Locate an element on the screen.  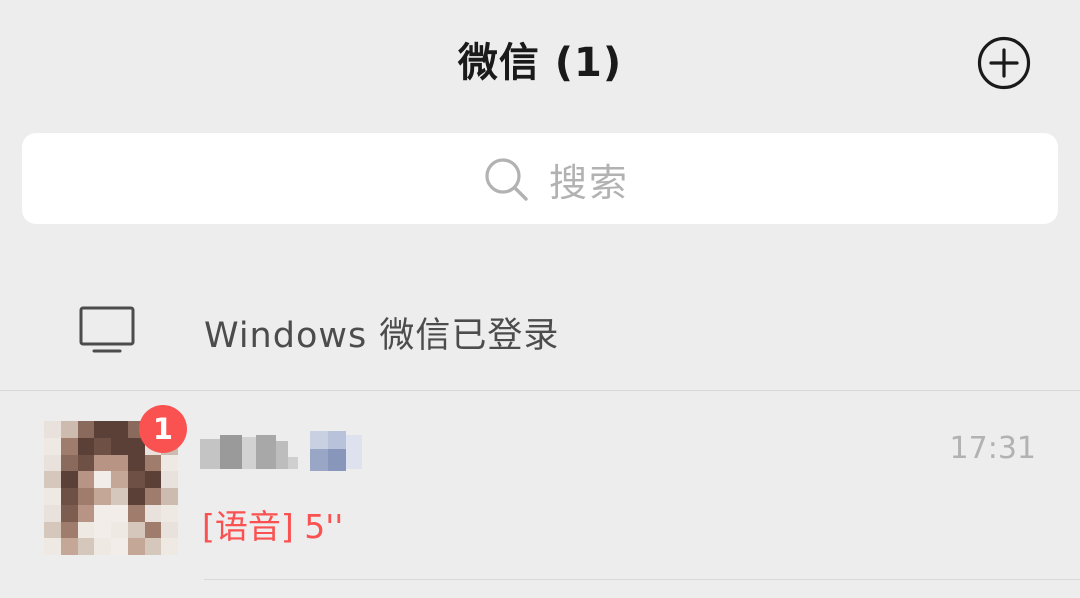
monitor-icon is located at coordinates (107, 330).